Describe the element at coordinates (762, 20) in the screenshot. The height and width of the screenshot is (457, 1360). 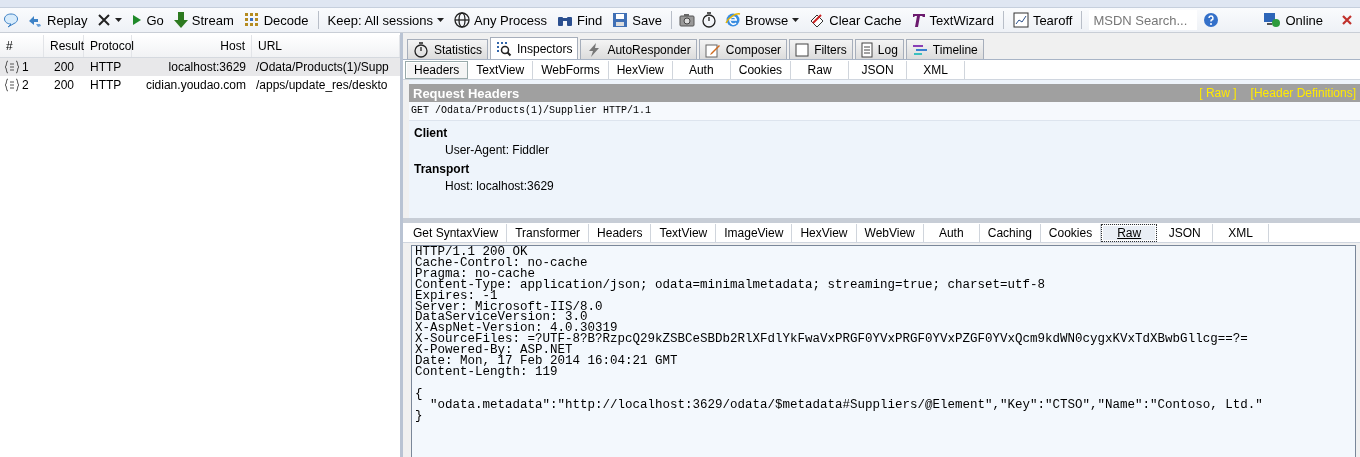
I see `dropdown-button: Browse` at that location.